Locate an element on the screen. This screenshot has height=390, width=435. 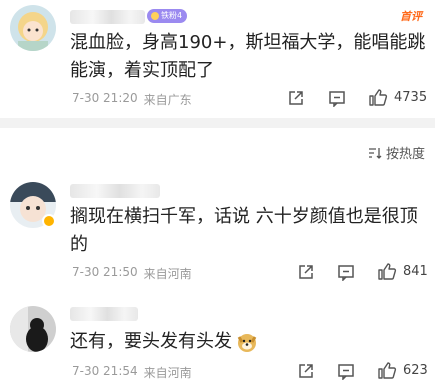
comment-meta: 7-30 21:54 来自河南 is located at coordinates (132, 372).